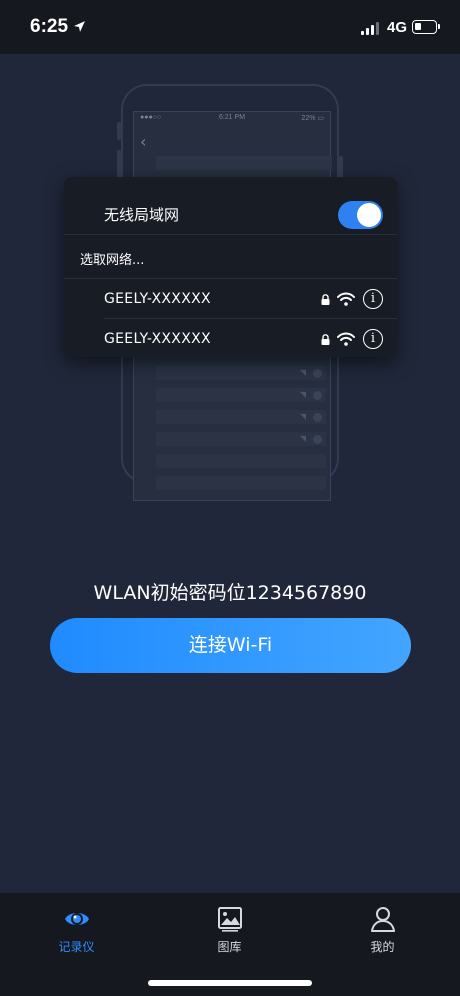  Describe the element at coordinates (426, 27) in the screenshot. I see `battery-icon` at that location.